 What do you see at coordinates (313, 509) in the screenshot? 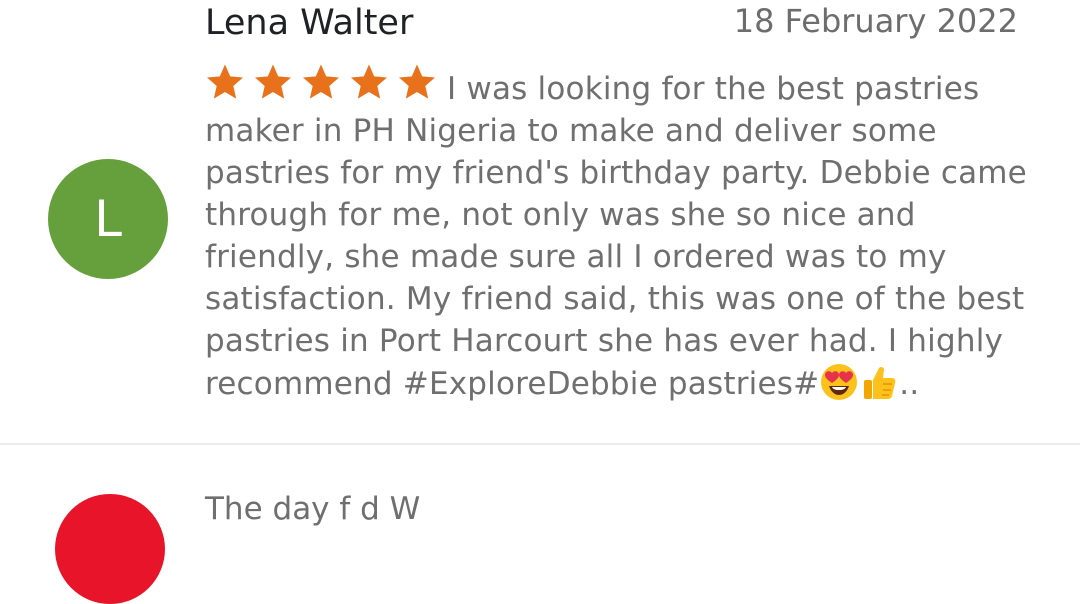
I see `next-review-text: The day f d W` at bounding box center [313, 509].